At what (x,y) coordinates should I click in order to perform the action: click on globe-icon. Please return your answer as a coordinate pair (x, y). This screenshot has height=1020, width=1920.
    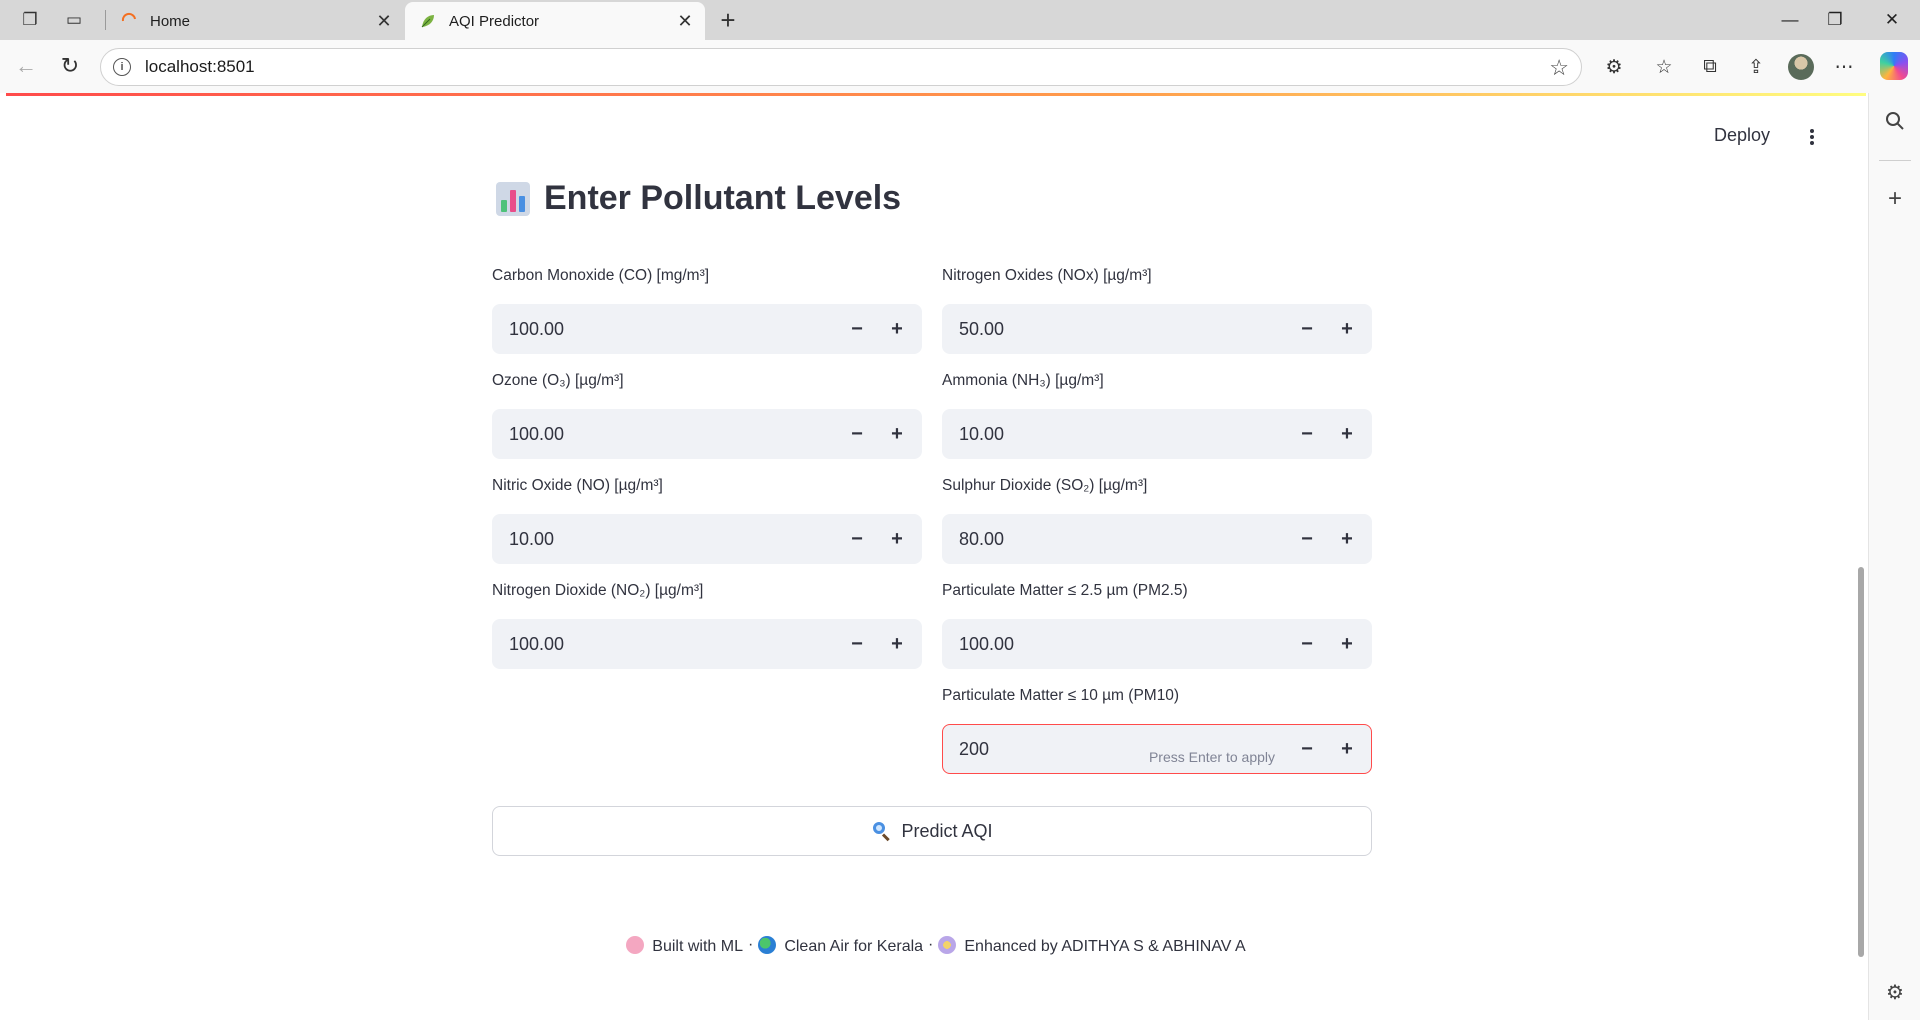
    Looking at the image, I should click on (767, 945).